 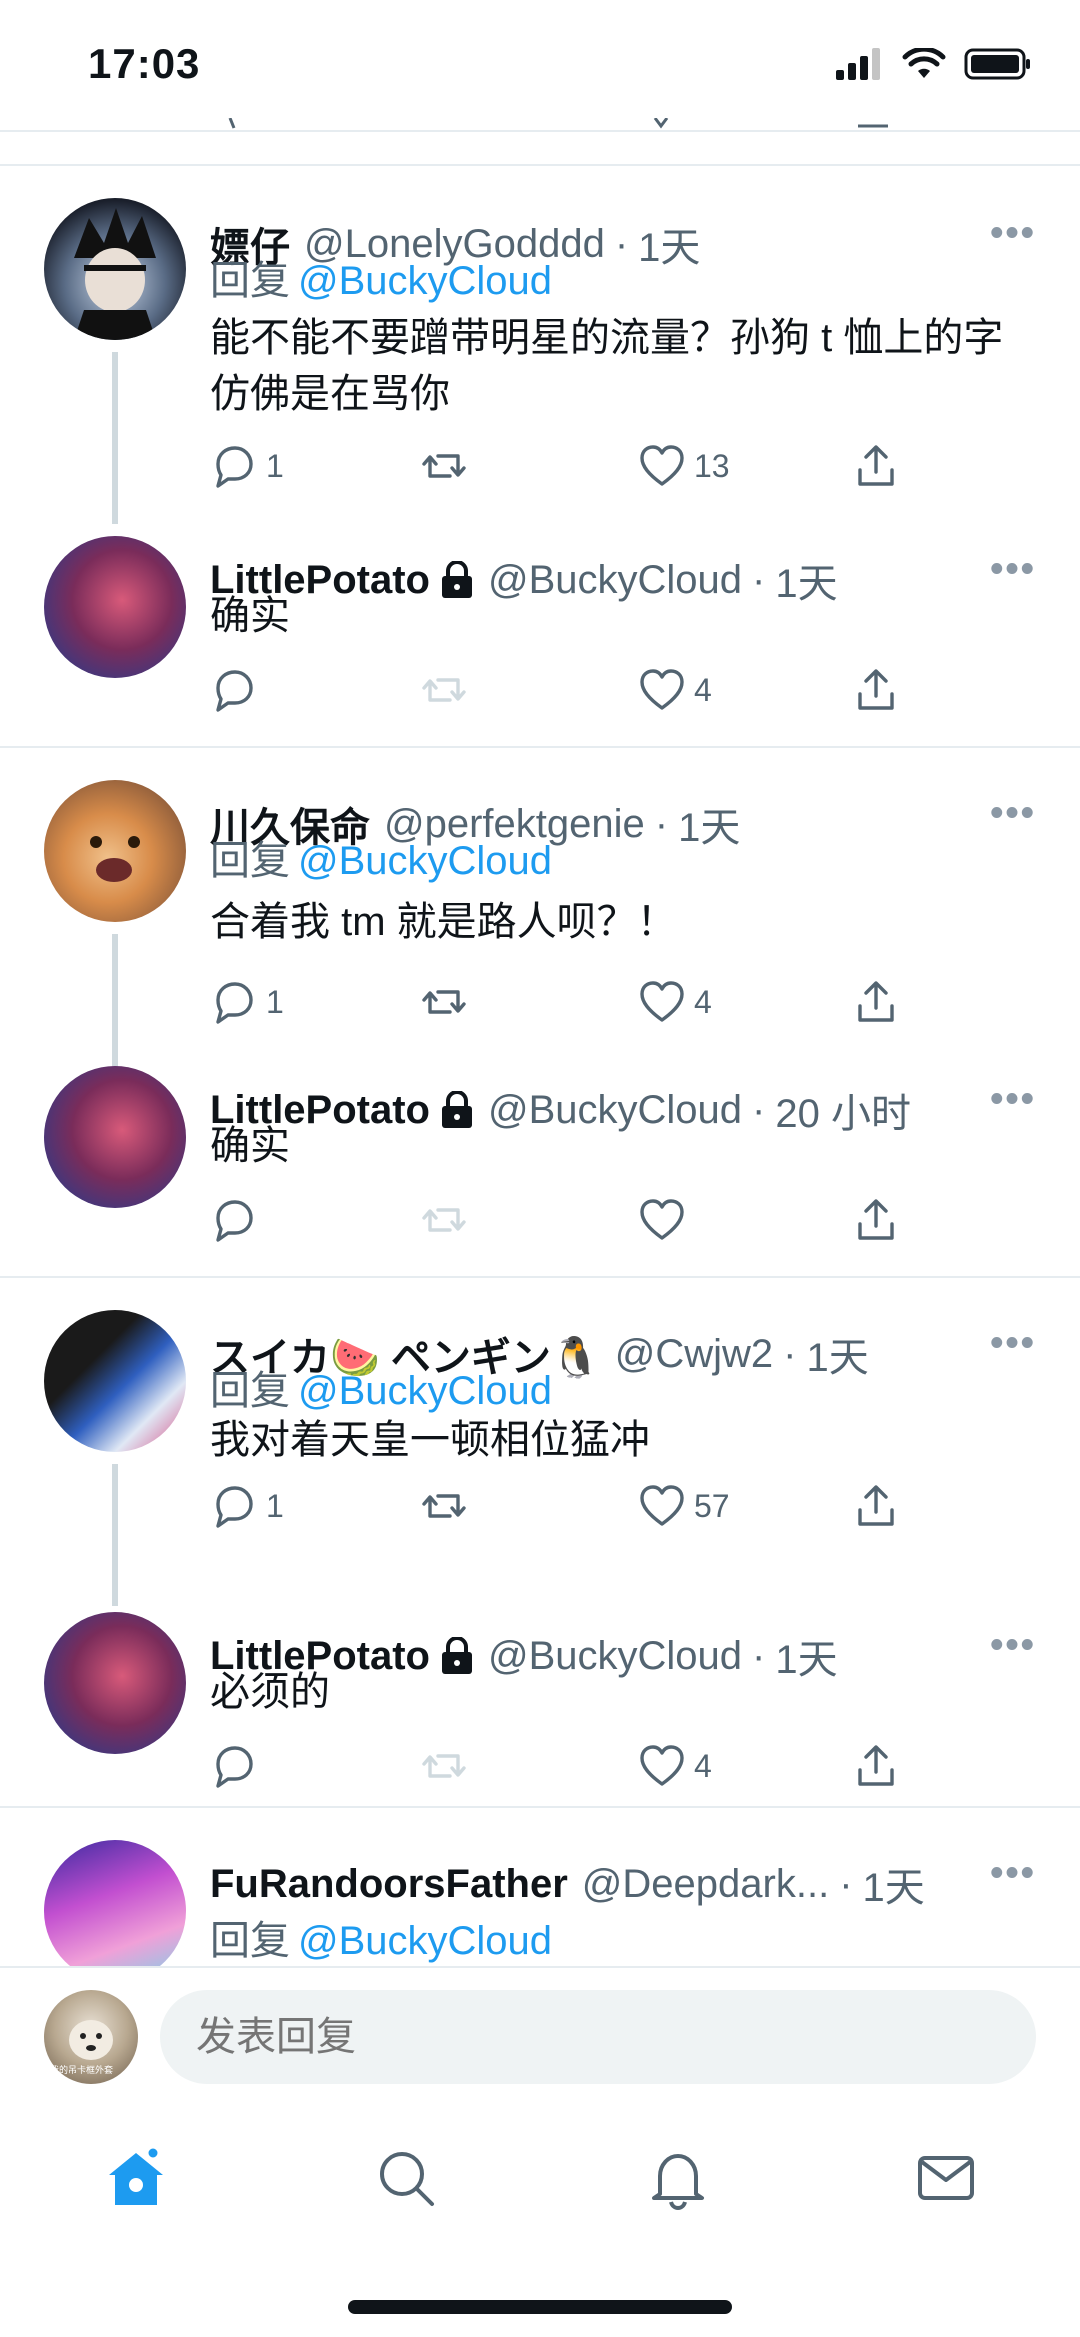 I want to click on tweet-actions, so click(x=560, y=1224).